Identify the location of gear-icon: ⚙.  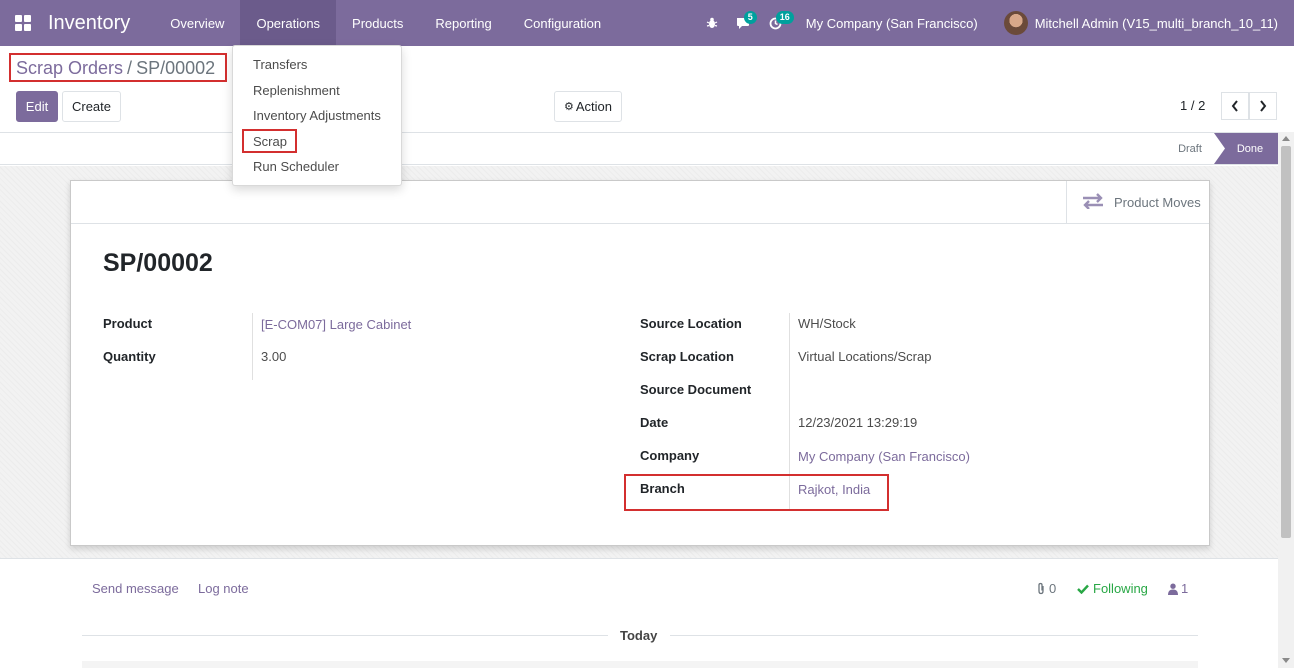
(568, 107).